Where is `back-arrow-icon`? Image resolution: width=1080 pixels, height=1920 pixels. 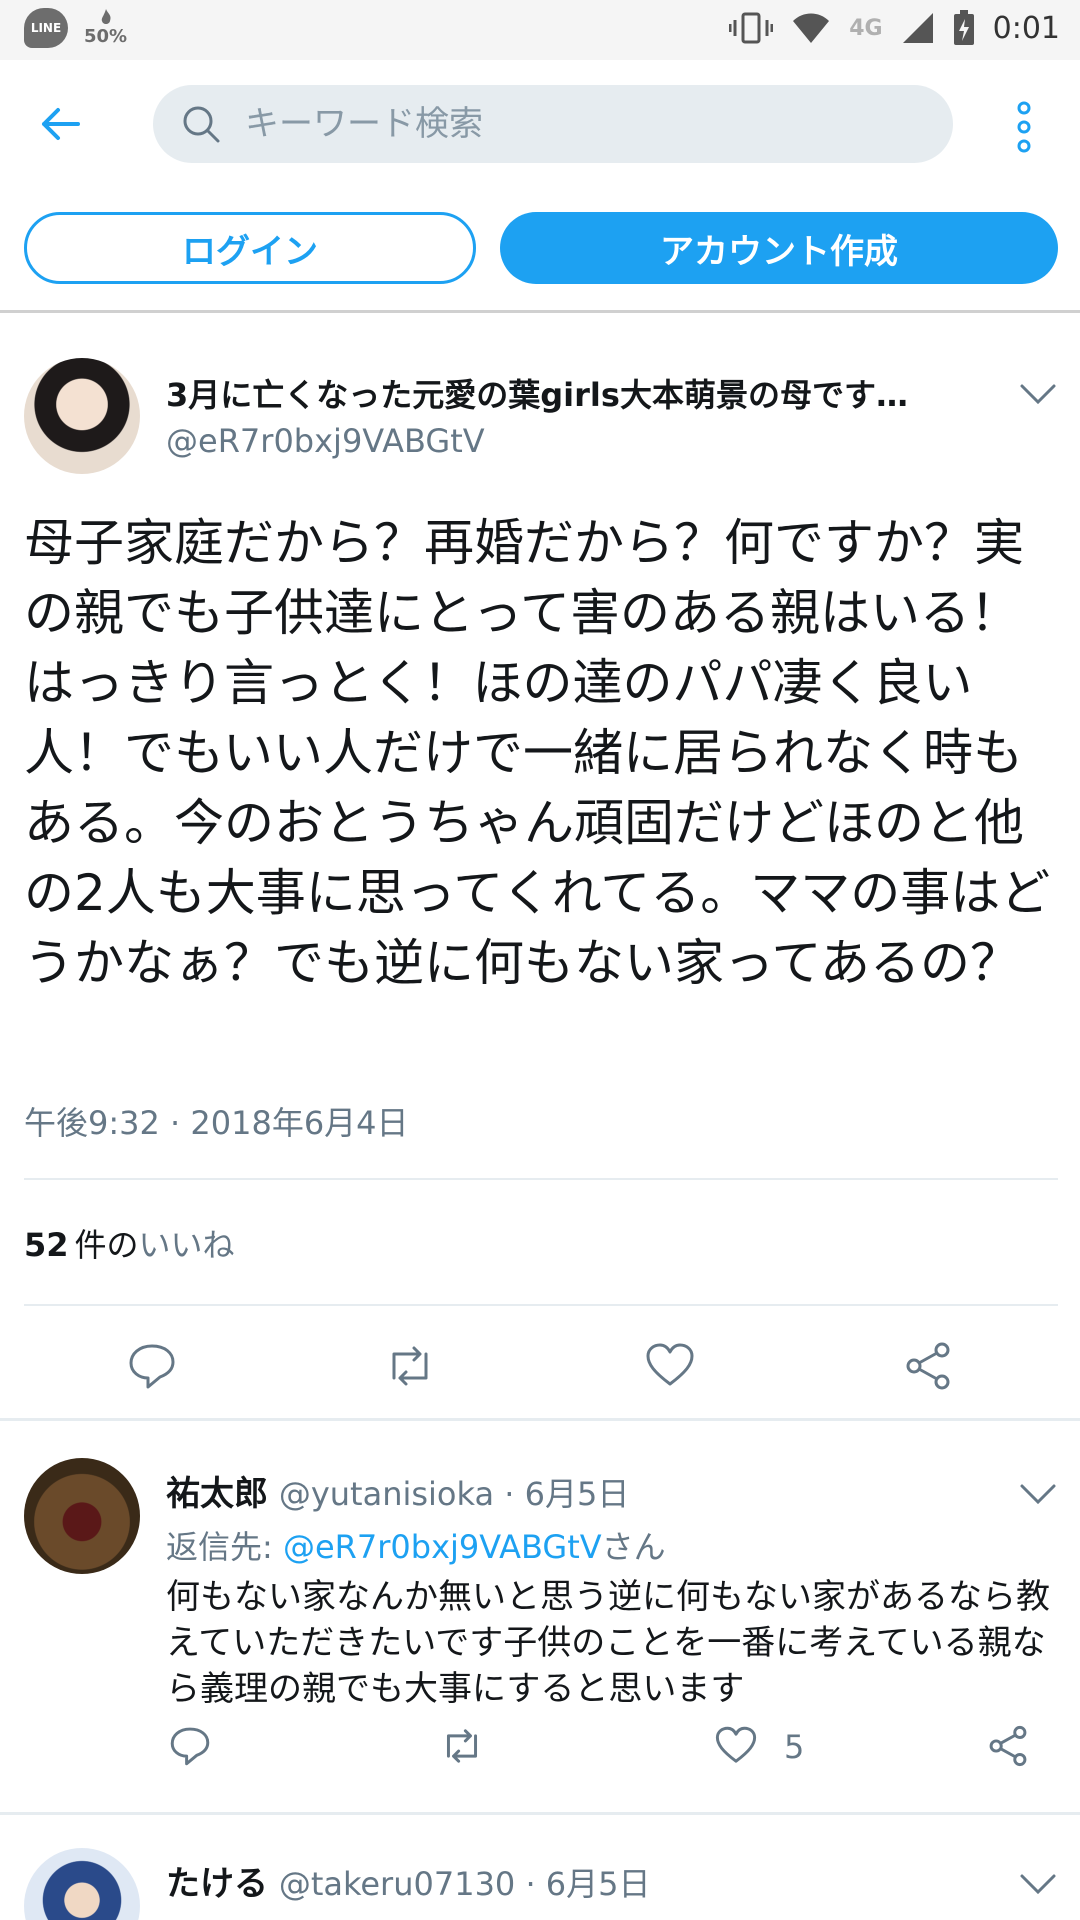 back-arrow-icon is located at coordinates (61, 124).